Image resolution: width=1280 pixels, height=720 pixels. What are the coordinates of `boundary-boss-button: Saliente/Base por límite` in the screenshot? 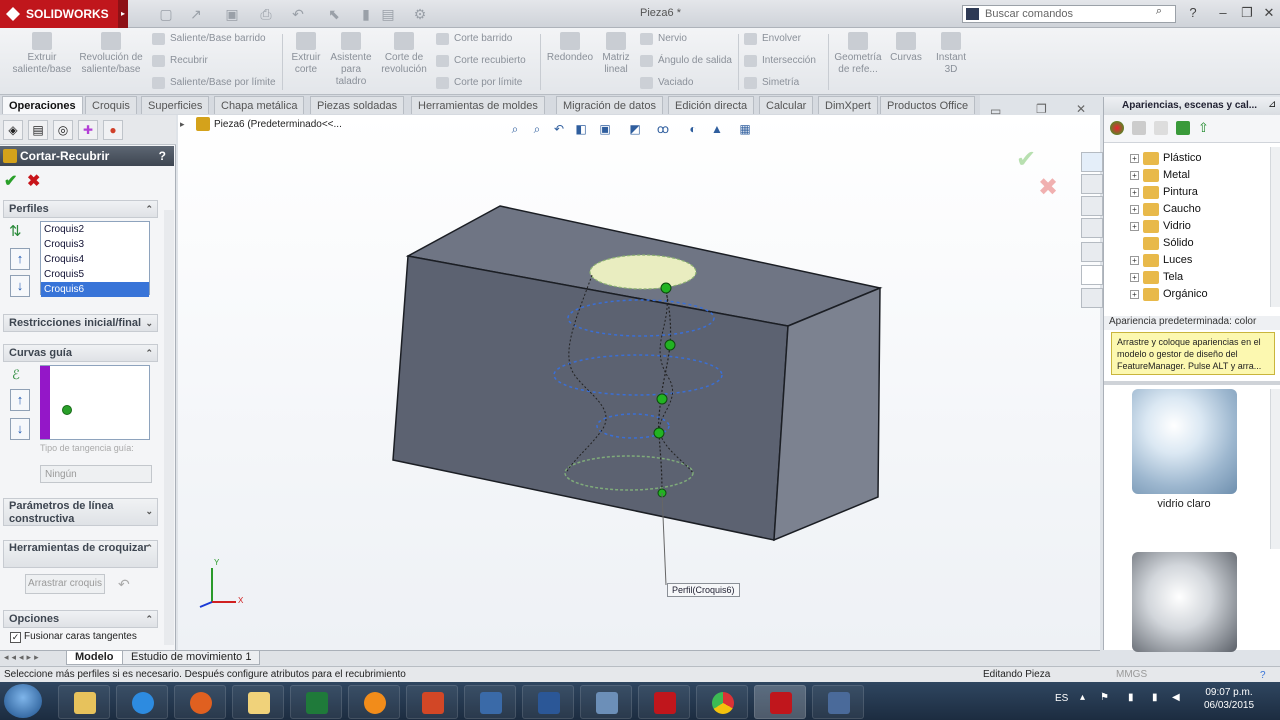 It's located at (215, 83).